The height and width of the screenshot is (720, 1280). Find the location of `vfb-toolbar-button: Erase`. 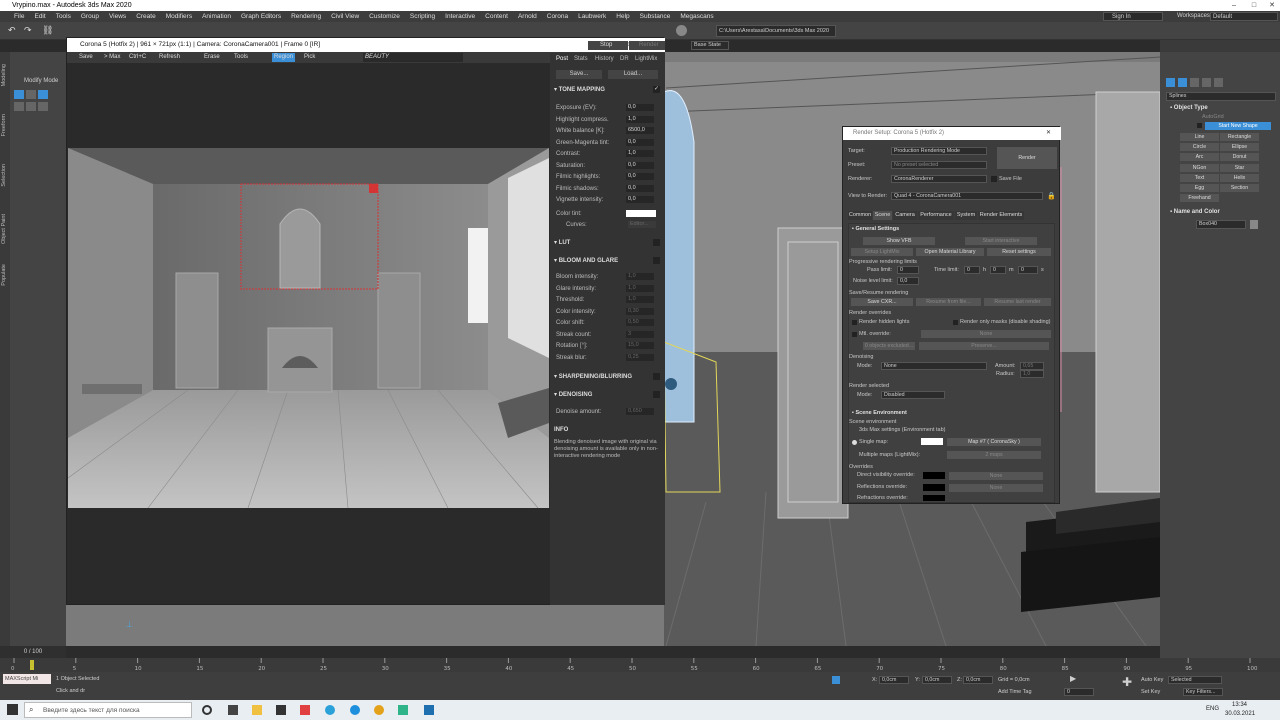

vfb-toolbar-button: Erase is located at coordinates (212, 57).